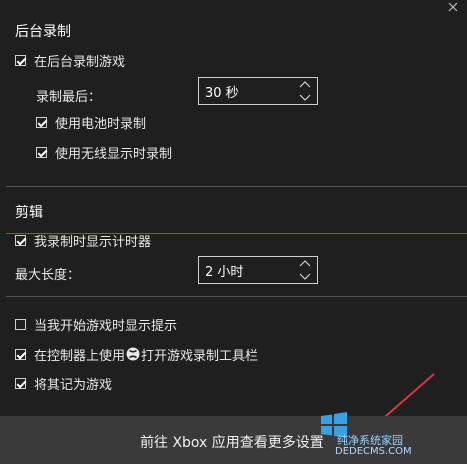 This screenshot has width=467, height=464. What do you see at coordinates (258, 91) in the screenshot?
I see `record-last-select: 30 秒` at bounding box center [258, 91].